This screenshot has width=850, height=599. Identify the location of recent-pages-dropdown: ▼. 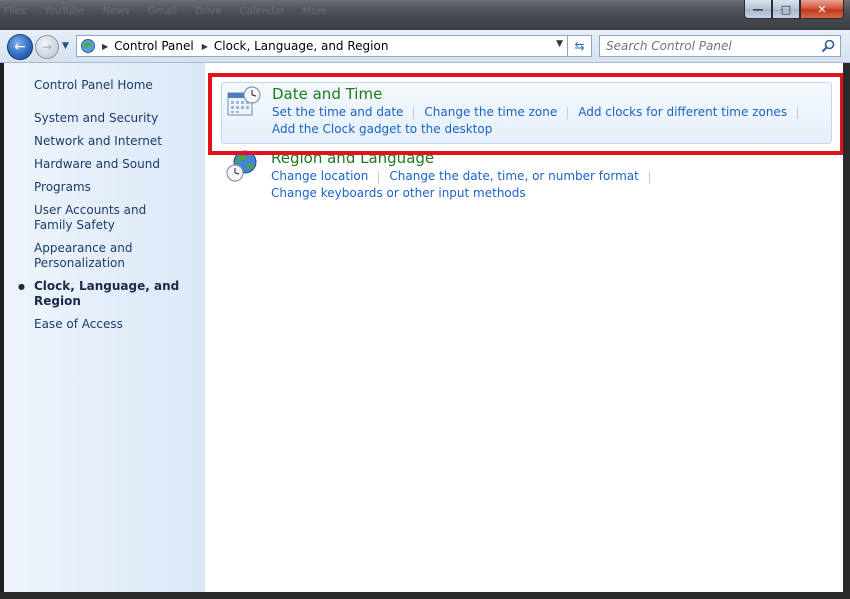
(65, 46).